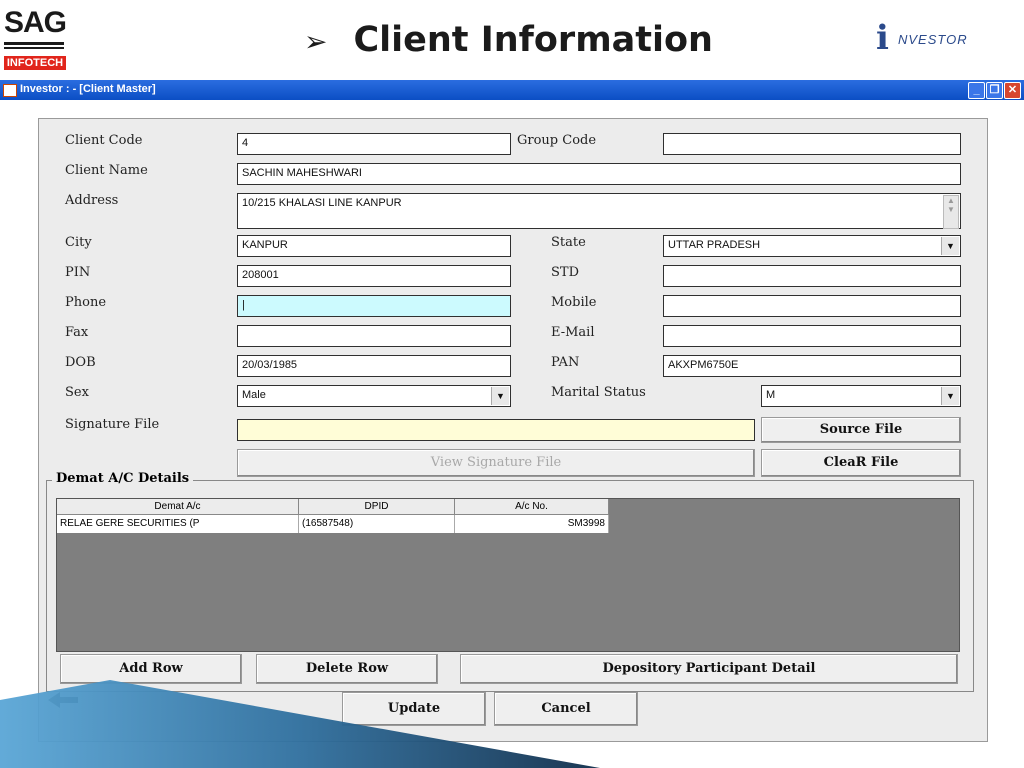  I want to click on pin-label: PIN, so click(78, 272).